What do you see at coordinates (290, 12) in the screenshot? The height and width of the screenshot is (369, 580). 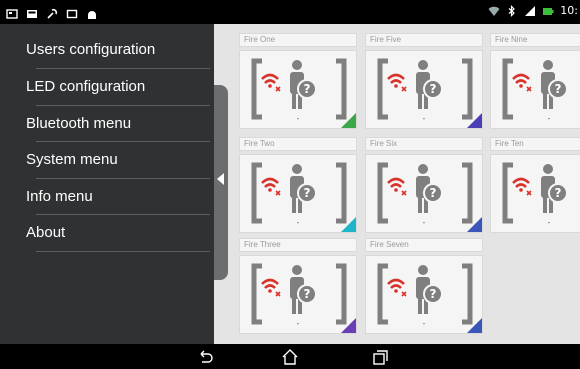 I see `status-bar: 10:` at bounding box center [290, 12].